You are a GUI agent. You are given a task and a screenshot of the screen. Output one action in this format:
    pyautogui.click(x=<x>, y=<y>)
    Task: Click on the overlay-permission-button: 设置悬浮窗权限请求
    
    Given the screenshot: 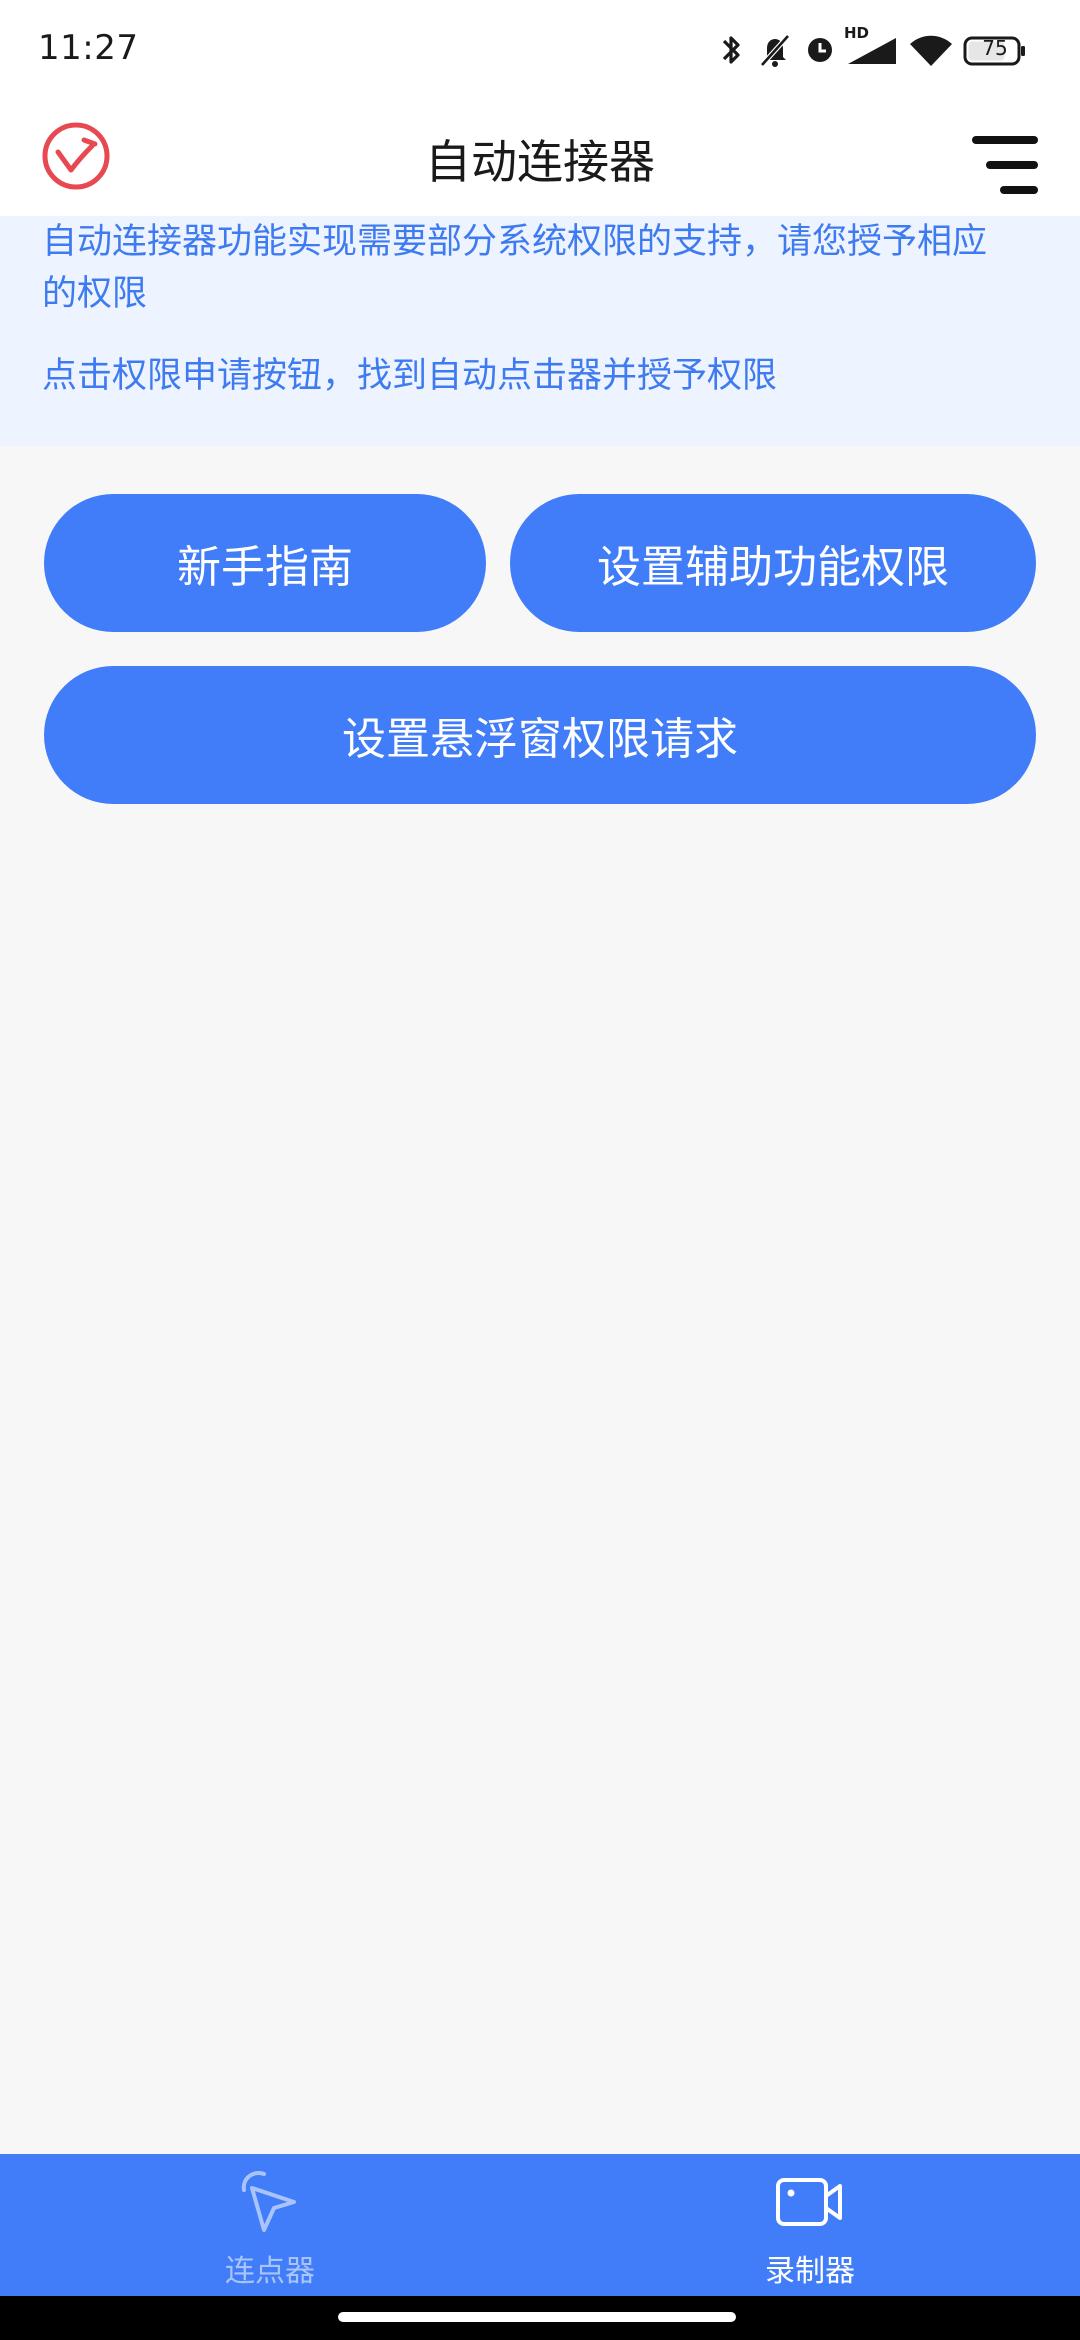 What is the action you would take?
    pyautogui.click(x=540, y=735)
    